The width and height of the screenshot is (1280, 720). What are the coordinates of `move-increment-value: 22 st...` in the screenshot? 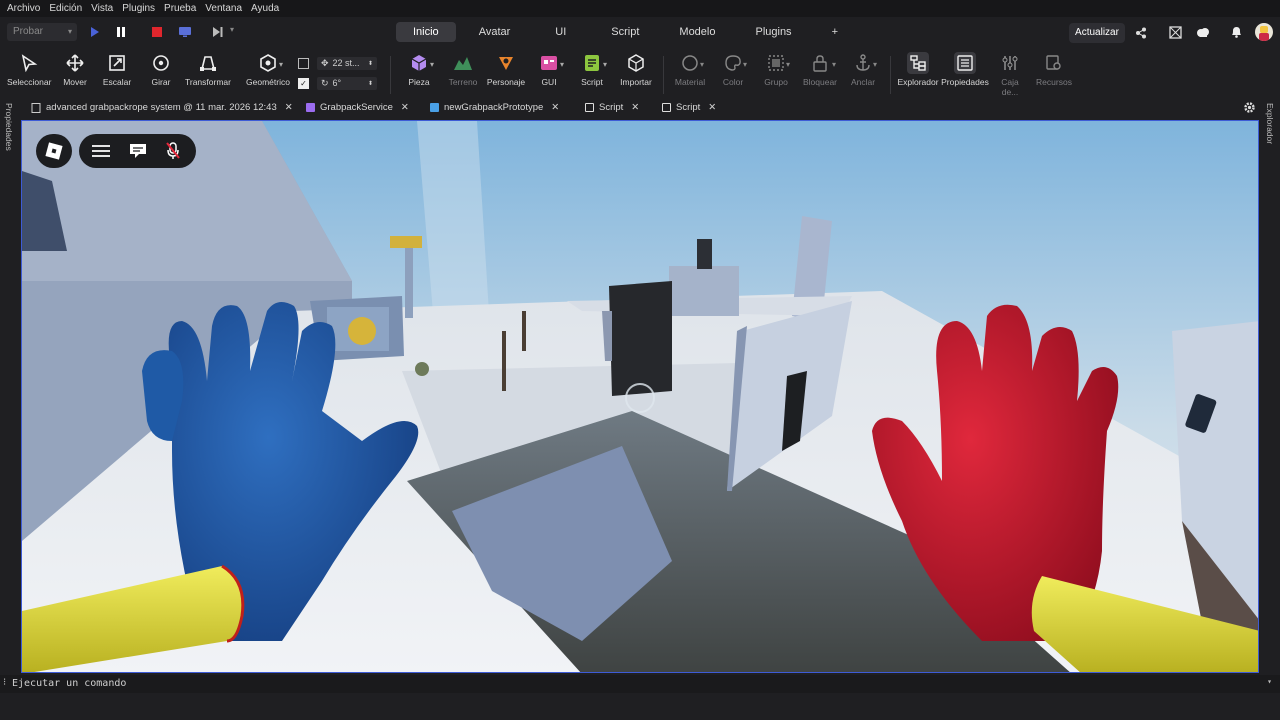 It's located at (346, 63).